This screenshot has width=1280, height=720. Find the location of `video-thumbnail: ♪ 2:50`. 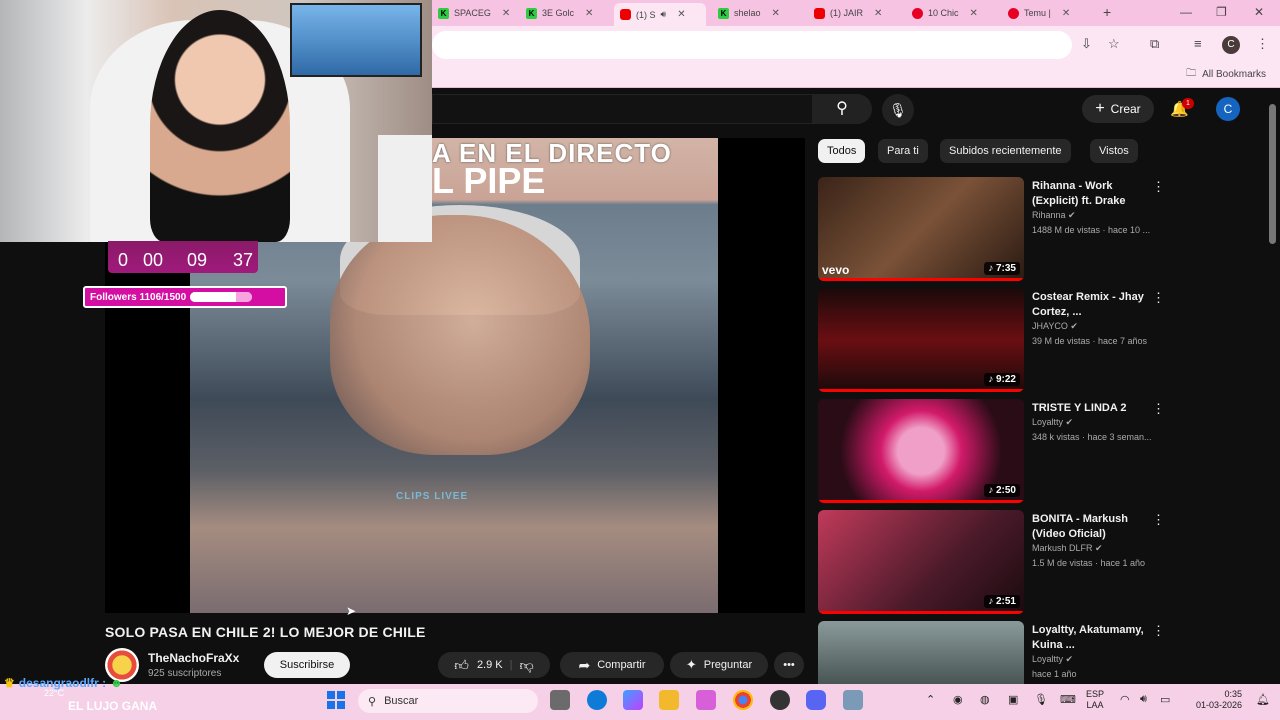

video-thumbnail: ♪ 2:50 is located at coordinates (921, 451).